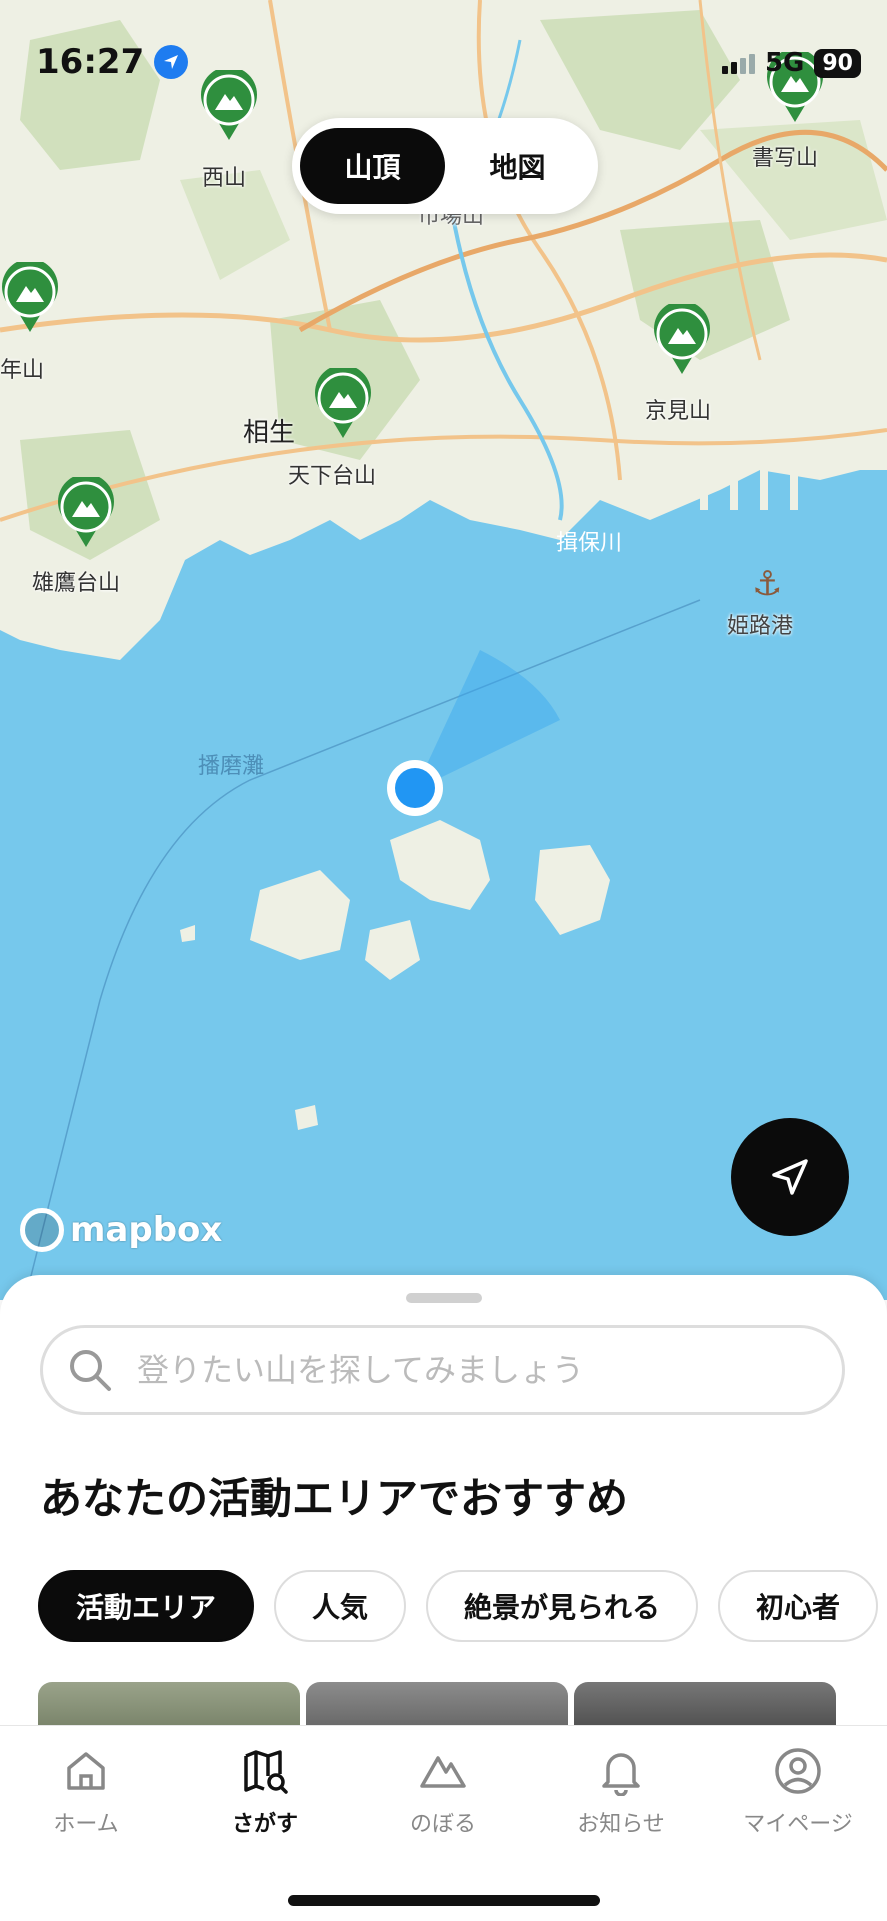 The width and height of the screenshot is (887, 1921). I want to click on map-label: 西山, so click(224, 178).